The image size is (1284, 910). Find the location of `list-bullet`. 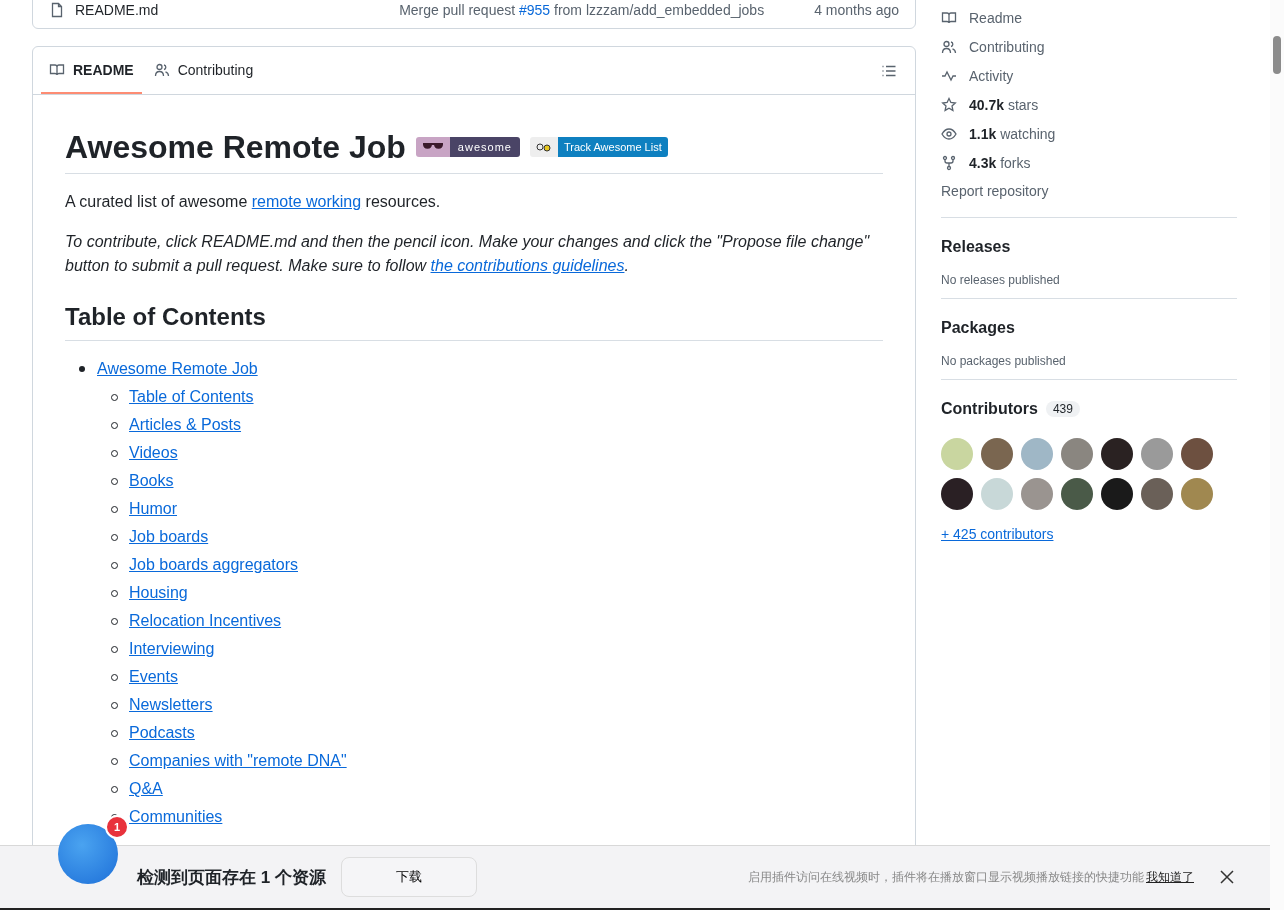

list-bullet is located at coordinates (82, 369).